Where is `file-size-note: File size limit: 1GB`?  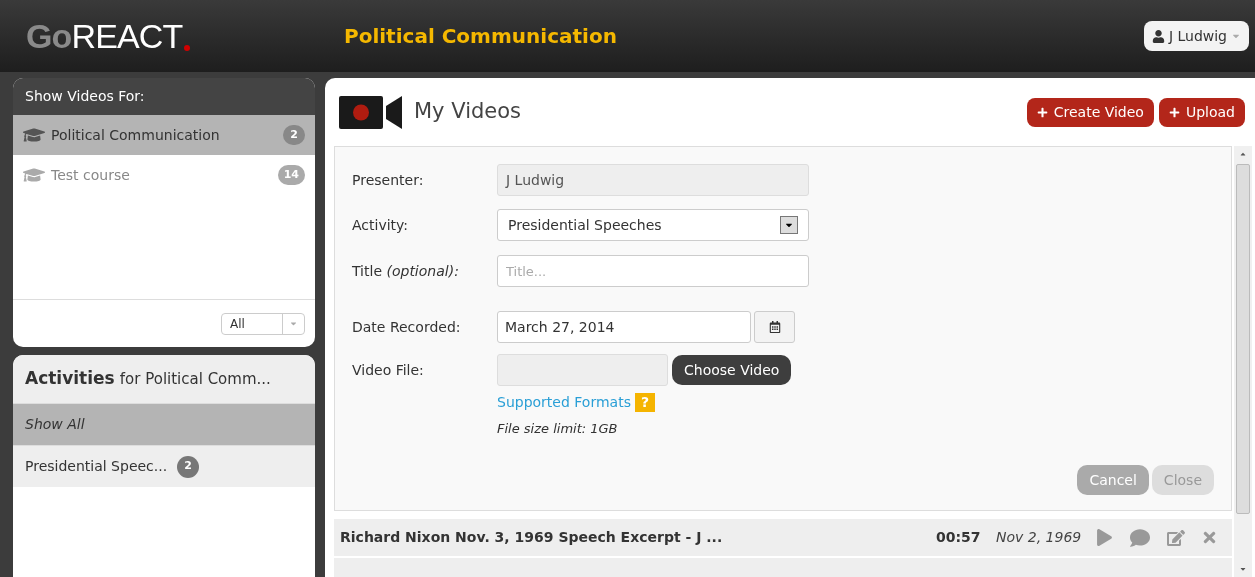 file-size-note: File size limit: 1GB is located at coordinates (558, 429).